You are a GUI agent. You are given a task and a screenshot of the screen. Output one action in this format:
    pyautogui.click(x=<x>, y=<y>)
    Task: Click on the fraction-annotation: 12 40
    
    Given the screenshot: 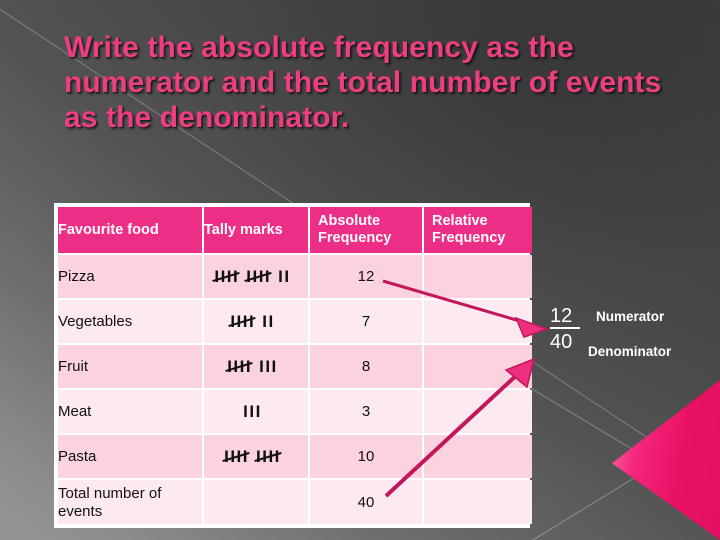 What is the action you would take?
    pyautogui.click(x=565, y=329)
    